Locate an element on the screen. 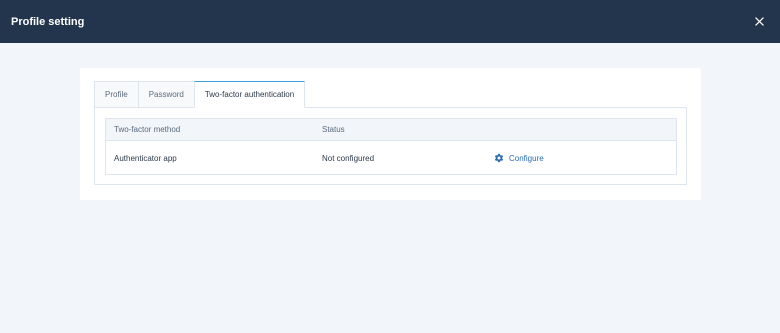 Image resolution: width=780 pixels, height=333 pixels. configure-button: Configure is located at coordinates (519, 158).